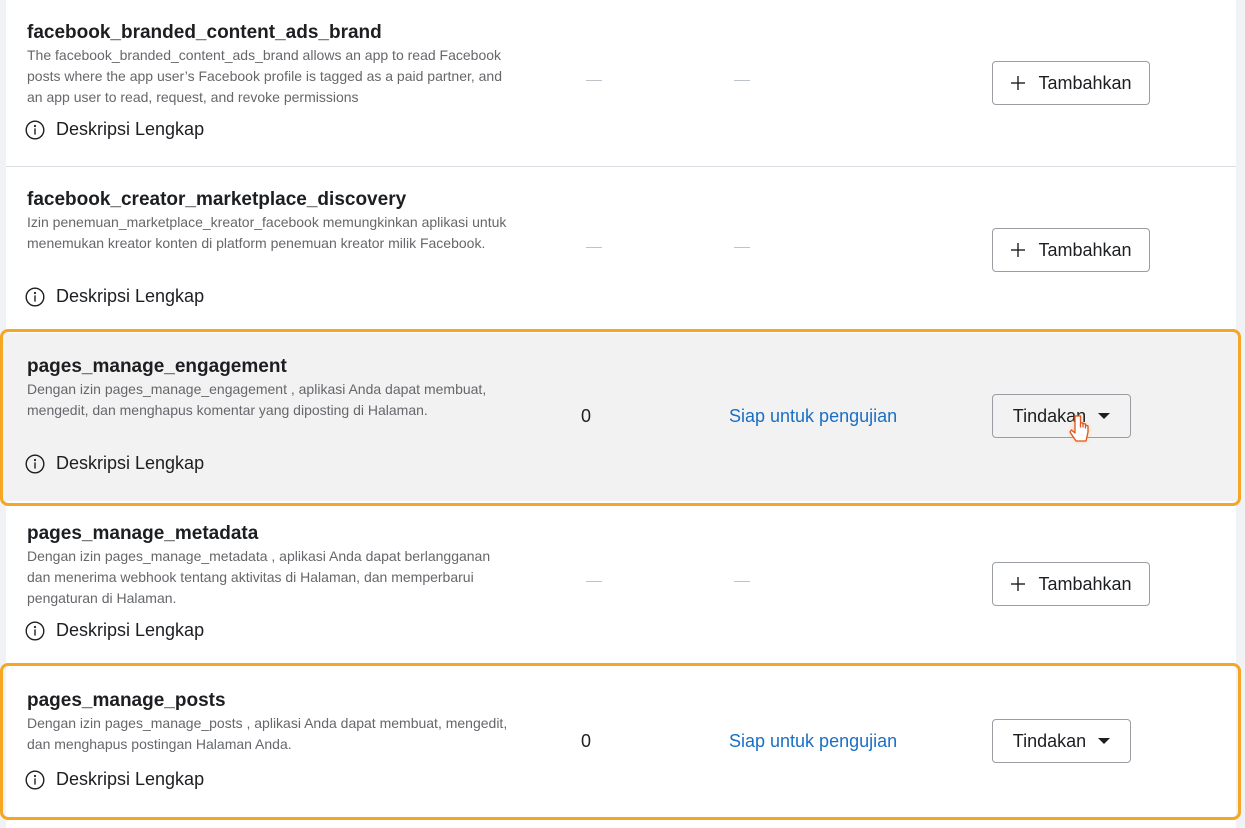 This screenshot has width=1245, height=828. What do you see at coordinates (217, 199) in the screenshot?
I see `permission-name: facebook_creator_marketplace_discovery` at bounding box center [217, 199].